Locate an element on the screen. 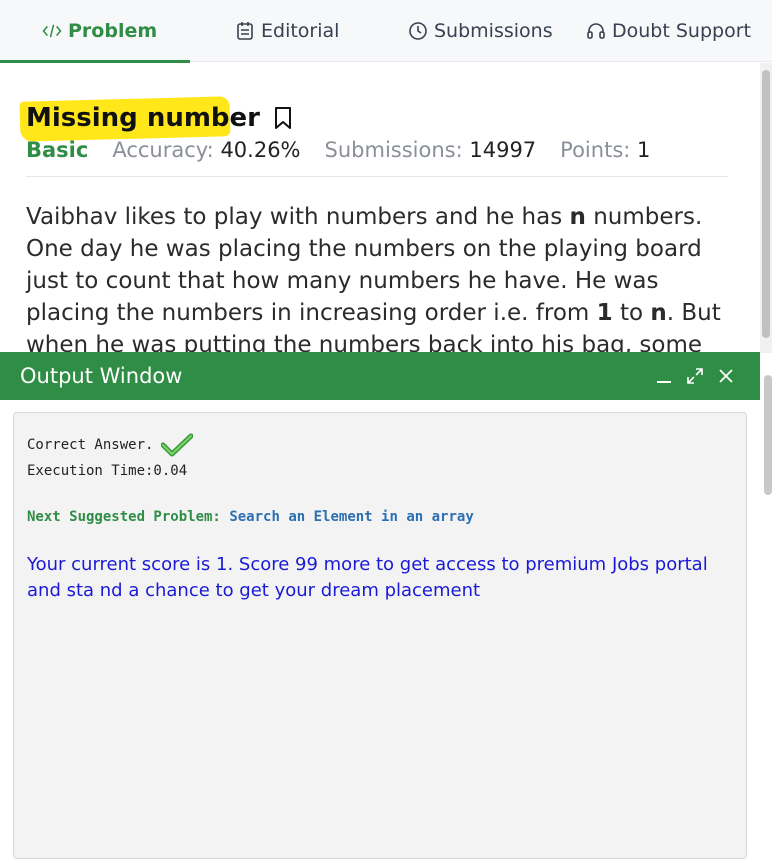 This screenshot has height=865, width=772. tab-submissions: Submissions is located at coordinates (480, 31).